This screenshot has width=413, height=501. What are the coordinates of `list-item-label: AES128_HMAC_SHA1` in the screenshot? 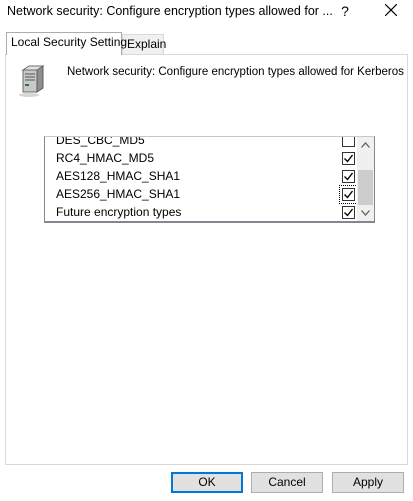 It's located at (118, 176).